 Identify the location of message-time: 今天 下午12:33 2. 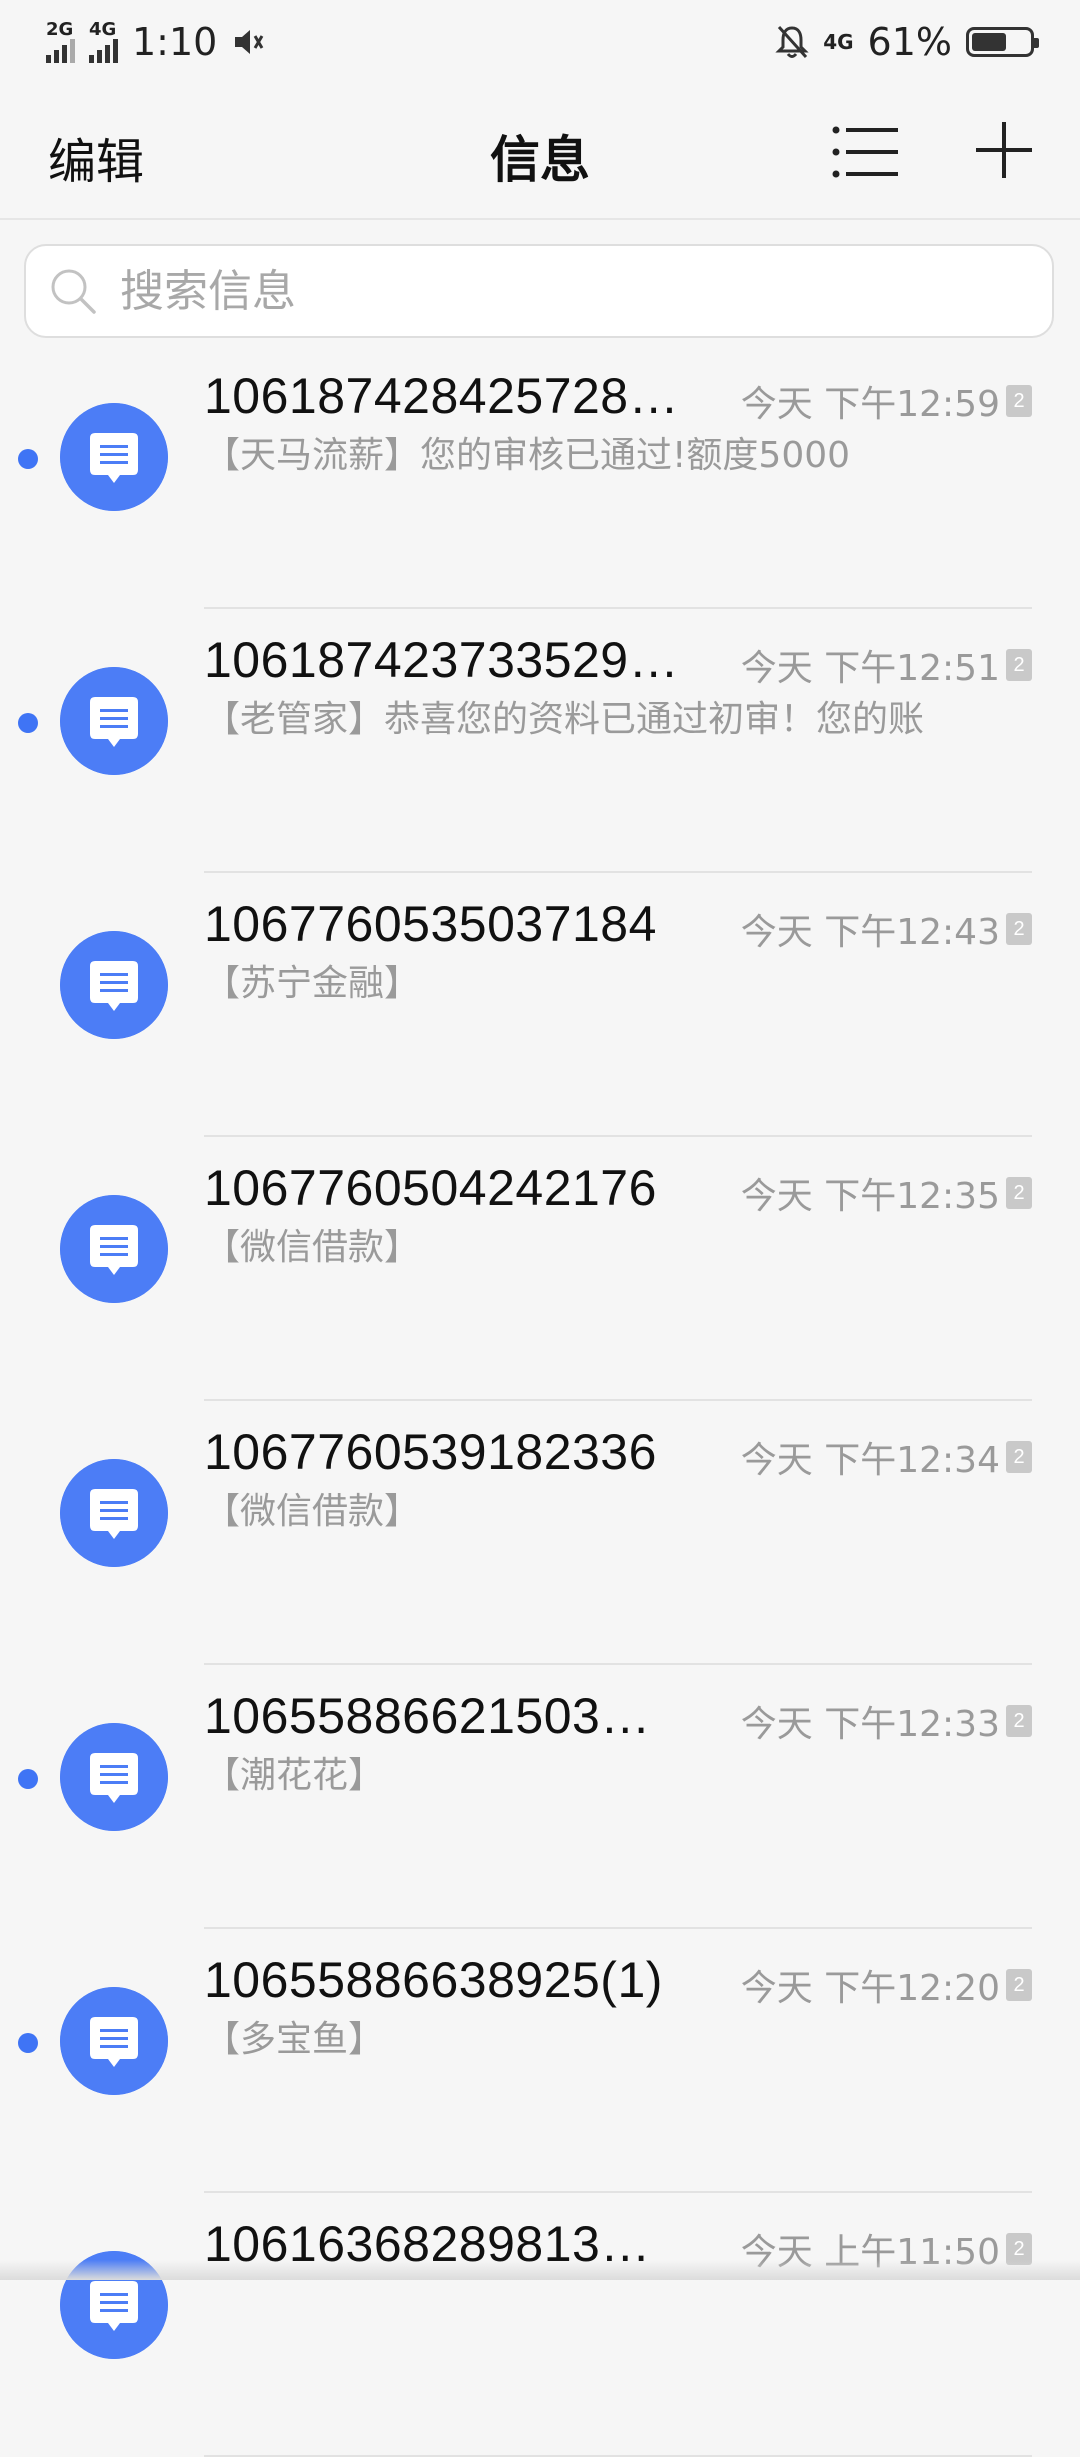
(886, 1721).